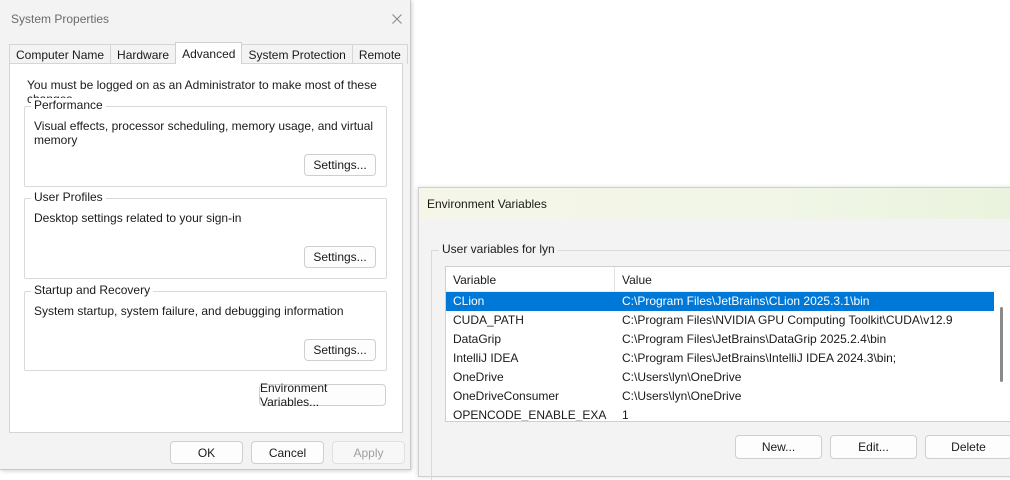  Describe the element at coordinates (967, 447) in the screenshot. I see `delete-button: Delete` at that location.